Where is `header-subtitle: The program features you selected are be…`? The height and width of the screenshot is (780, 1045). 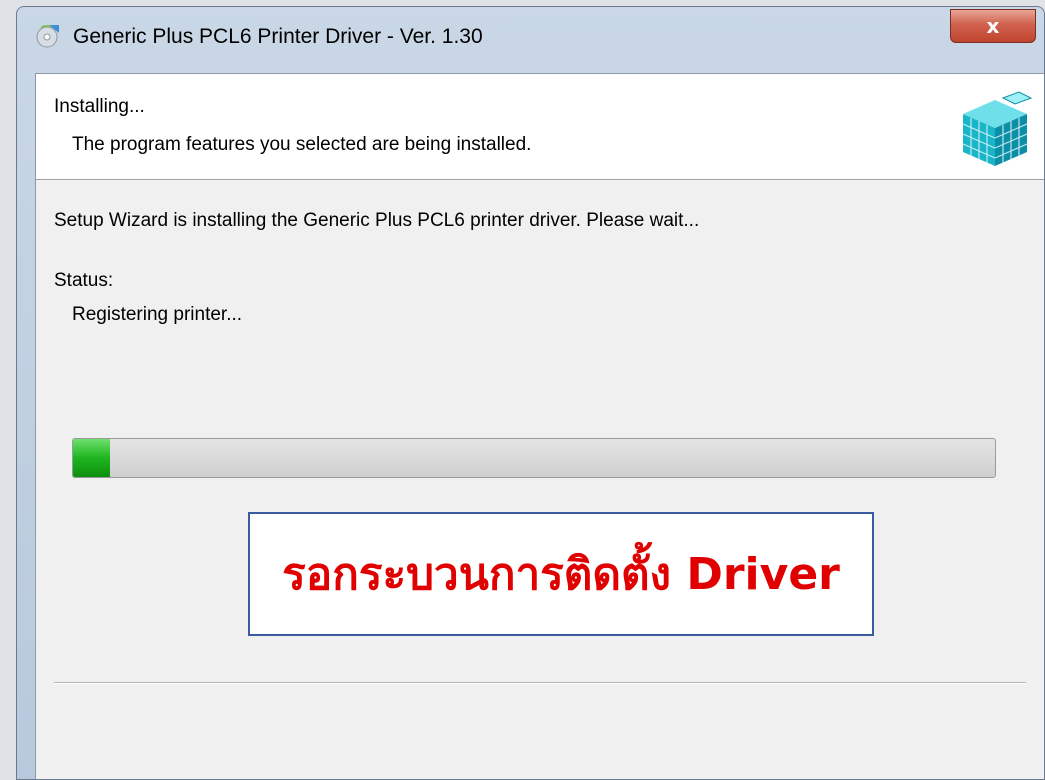
header-subtitle: The program features you selected are be… is located at coordinates (302, 144).